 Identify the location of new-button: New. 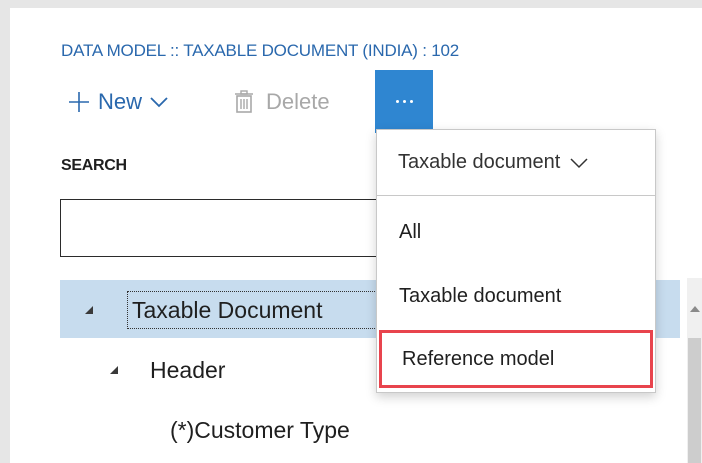
(118, 102).